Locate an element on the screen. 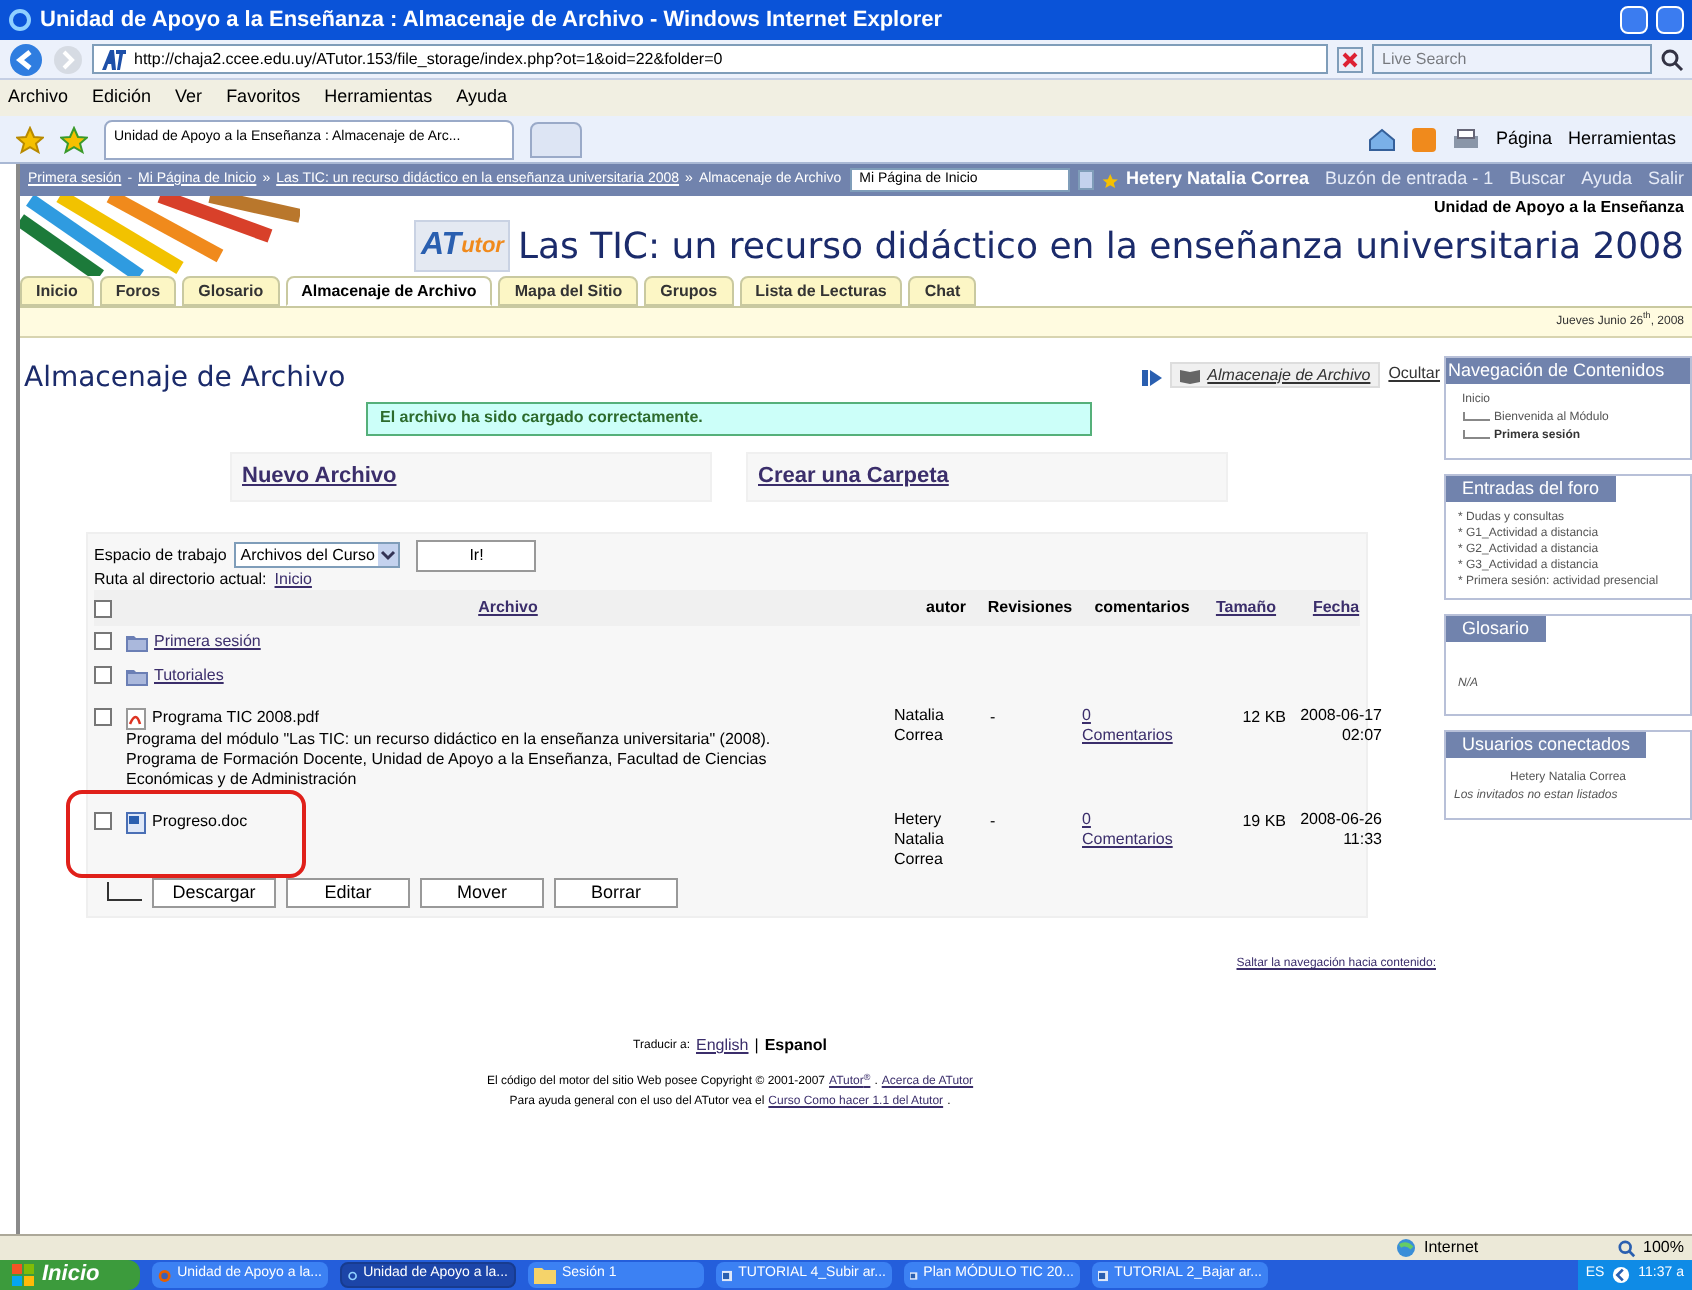 This screenshot has height=1290, width=1692. revisions-text: - is located at coordinates (993, 718).